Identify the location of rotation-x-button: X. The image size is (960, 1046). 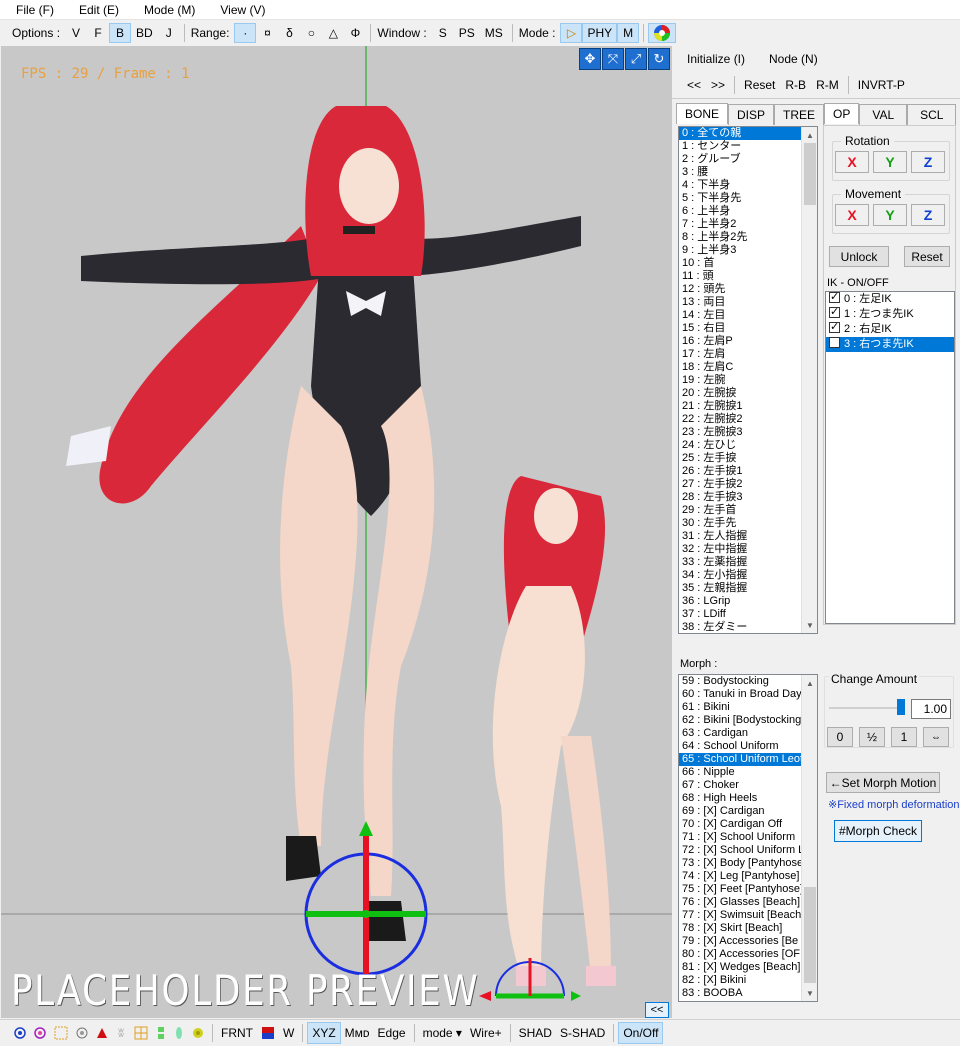
(852, 162).